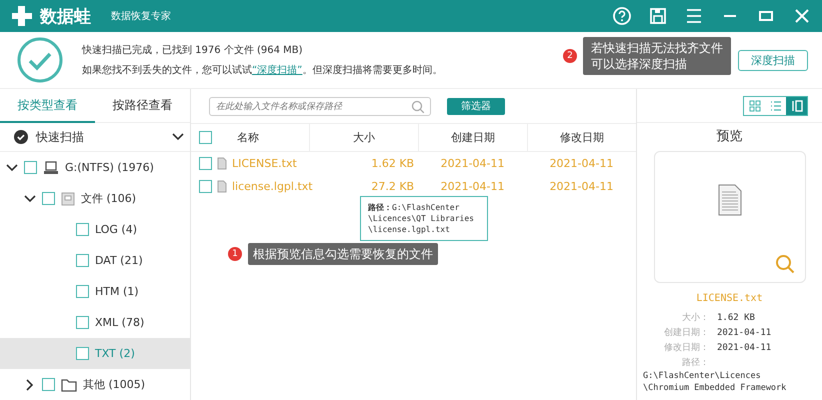 The height and width of the screenshot is (400, 822). Describe the element at coordinates (248, 137) in the screenshot. I see `column-header: 名称` at that location.